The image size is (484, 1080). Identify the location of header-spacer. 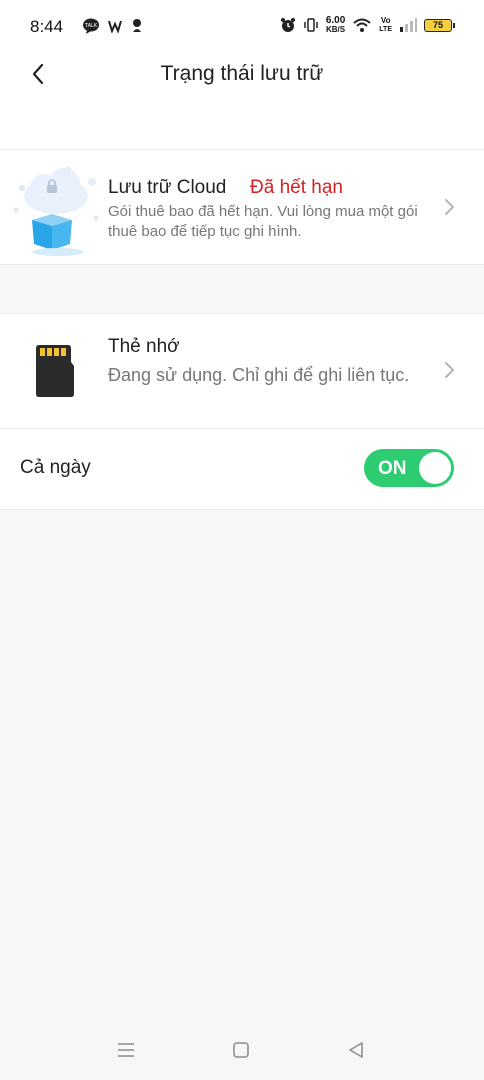
(242, 124).